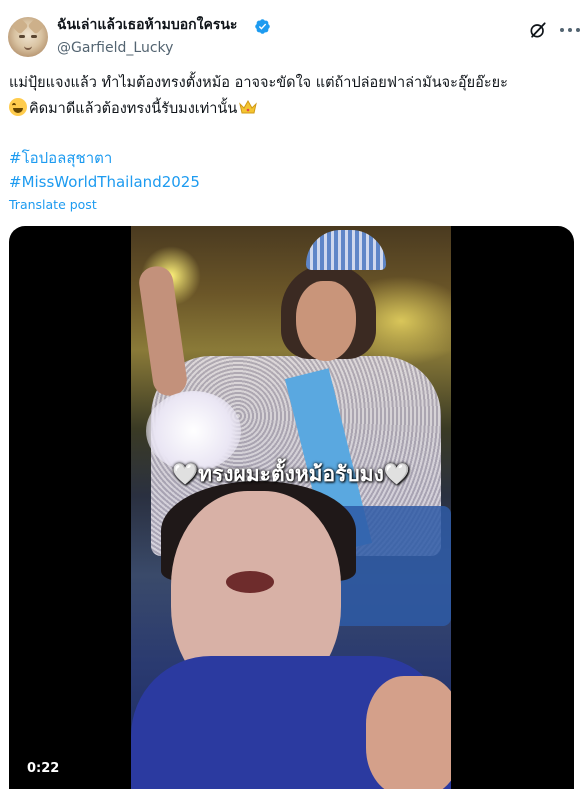 Image resolution: width=587 pixels, height=789 pixels. Describe the element at coordinates (104, 182) in the screenshot. I see `hashtag-link: #MissWorldThailand2025` at that location.